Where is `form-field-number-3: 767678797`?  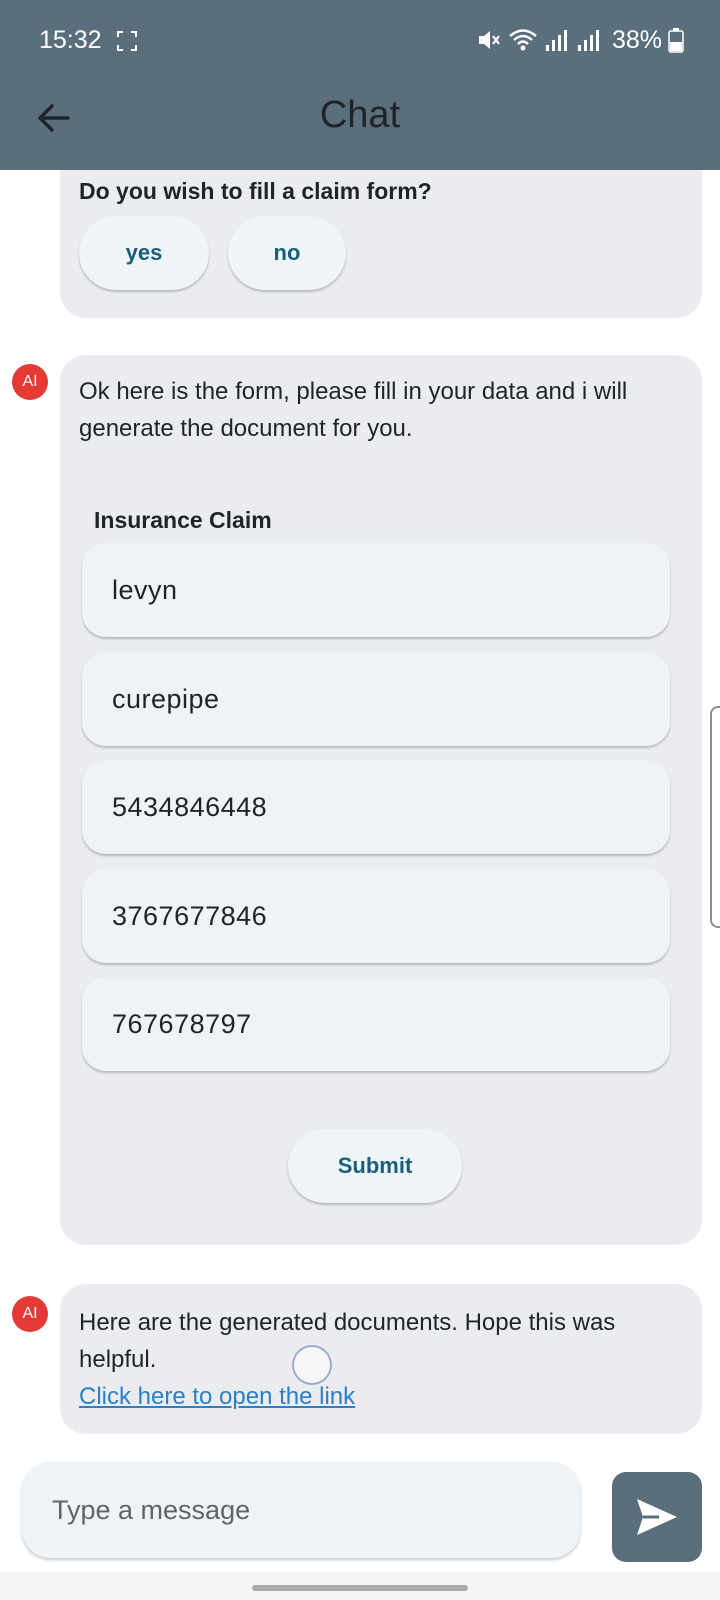
form-field-number-3: 767678797 is located at coordinates (376, 1024).